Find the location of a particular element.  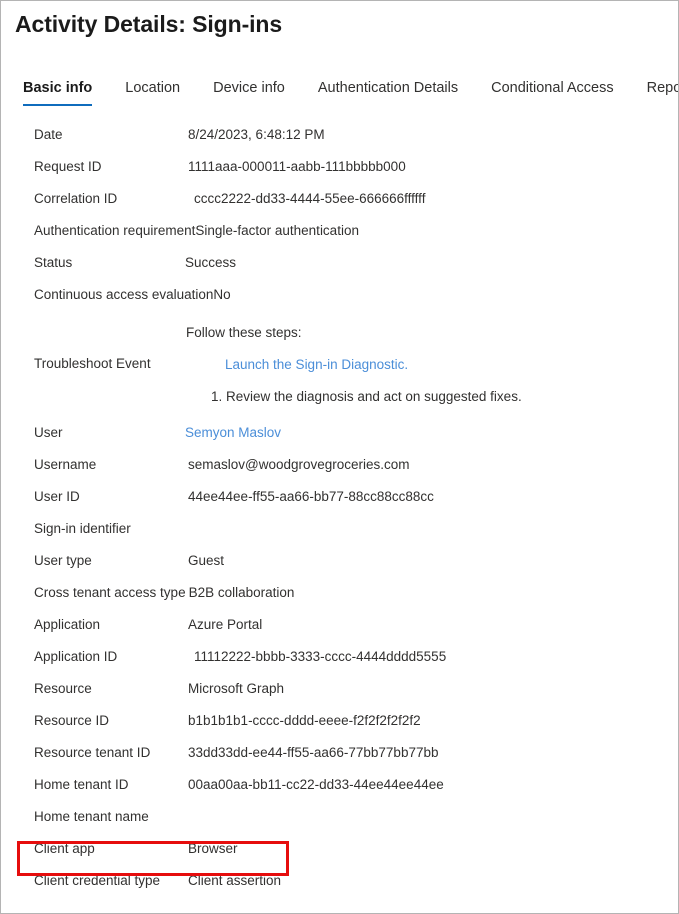

detail-value: semaslov@woodgrovegroceries.com is located at coordinates (299, 464).